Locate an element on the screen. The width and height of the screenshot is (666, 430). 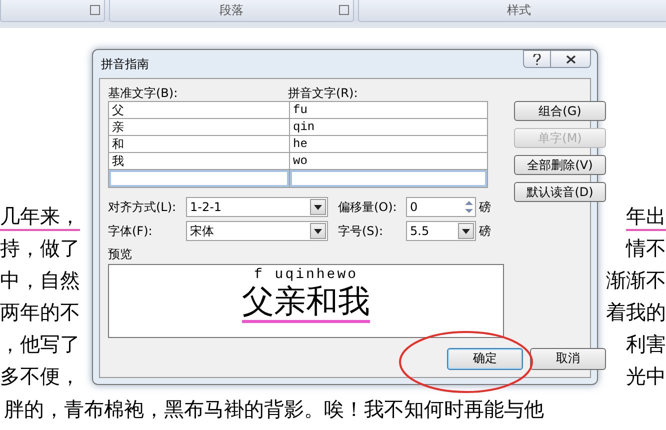
document-text: 光中 is located at coordinates (646, 377).